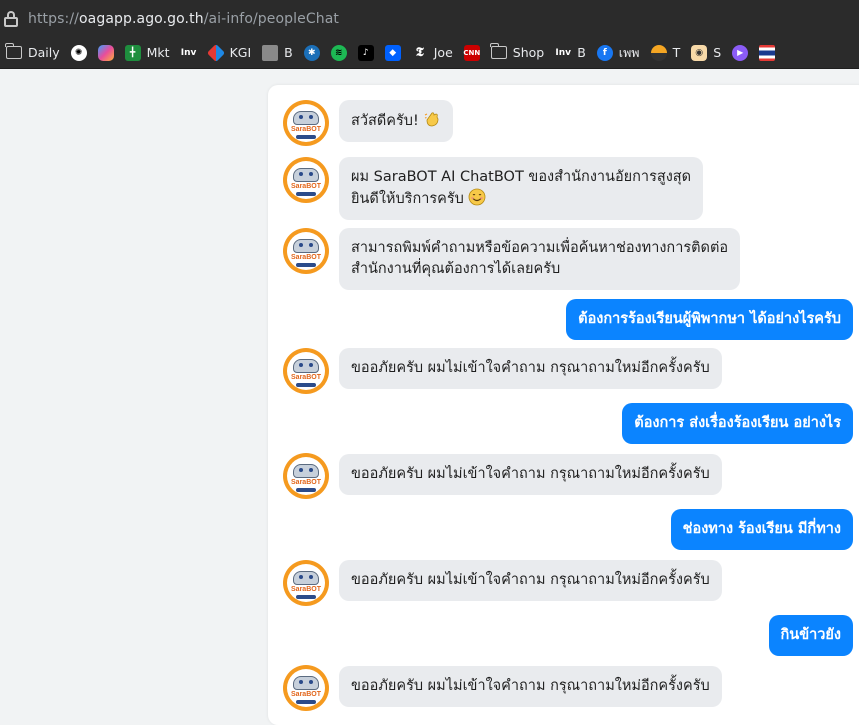 The image size is (859, 725). I want to click on bookmark-cnn: CNN, so click(471, 53).